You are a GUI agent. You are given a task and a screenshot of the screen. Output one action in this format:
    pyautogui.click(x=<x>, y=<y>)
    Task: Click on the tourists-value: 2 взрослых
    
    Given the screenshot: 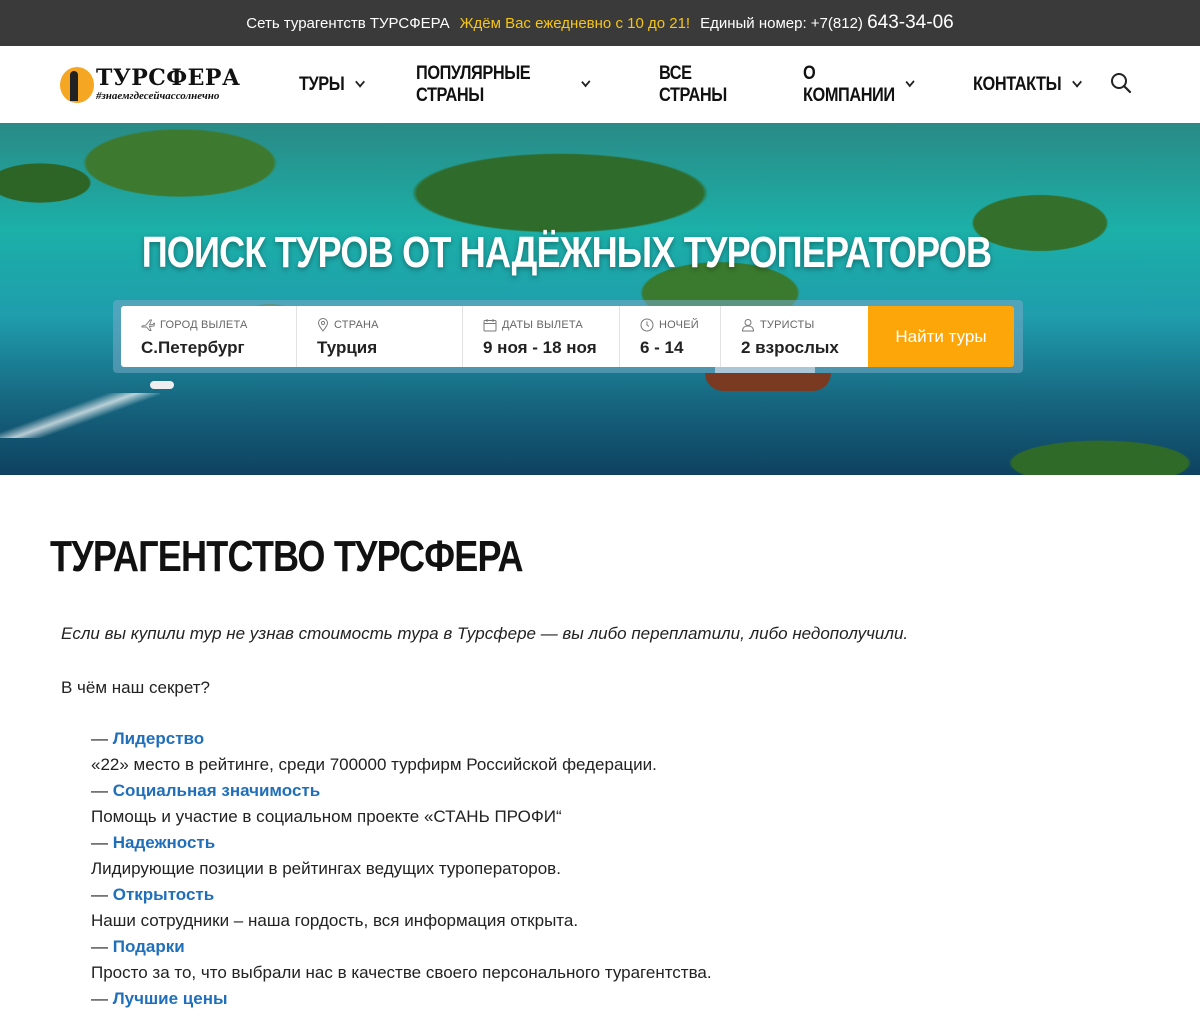 What is the action you would take?
    pyautogui.click(x=790, y=347)
    